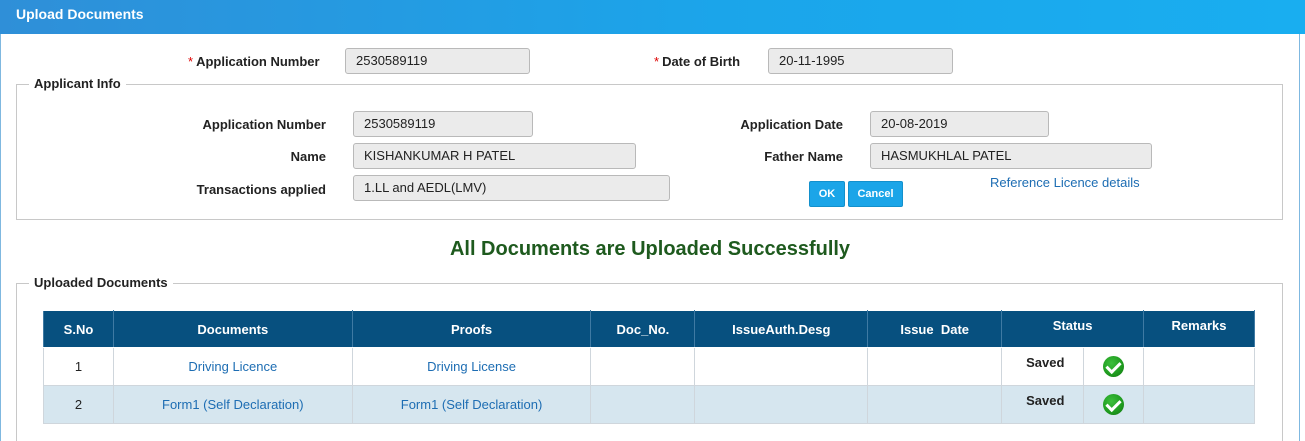  I want to click on cell-proof-link: Form1 (Self Declaration), so click(471, 404).